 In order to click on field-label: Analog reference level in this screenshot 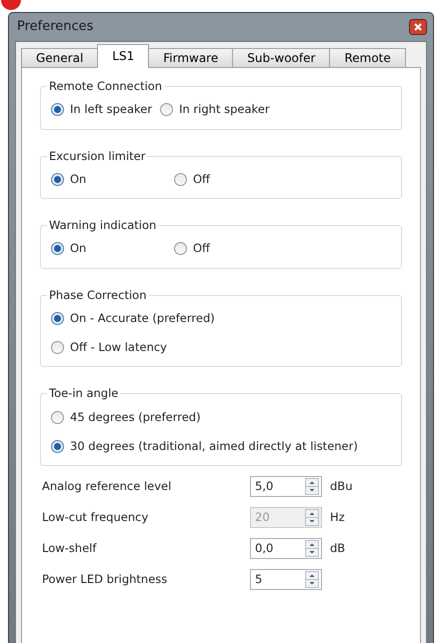, I will do `click(107, 486)`.